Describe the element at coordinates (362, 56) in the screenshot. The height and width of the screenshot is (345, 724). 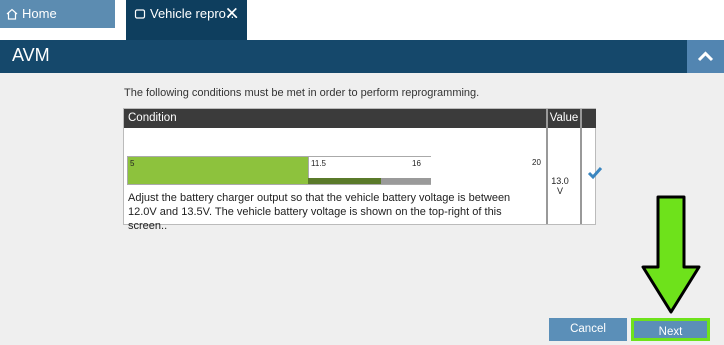
I see `app-header: AVM` at that location.